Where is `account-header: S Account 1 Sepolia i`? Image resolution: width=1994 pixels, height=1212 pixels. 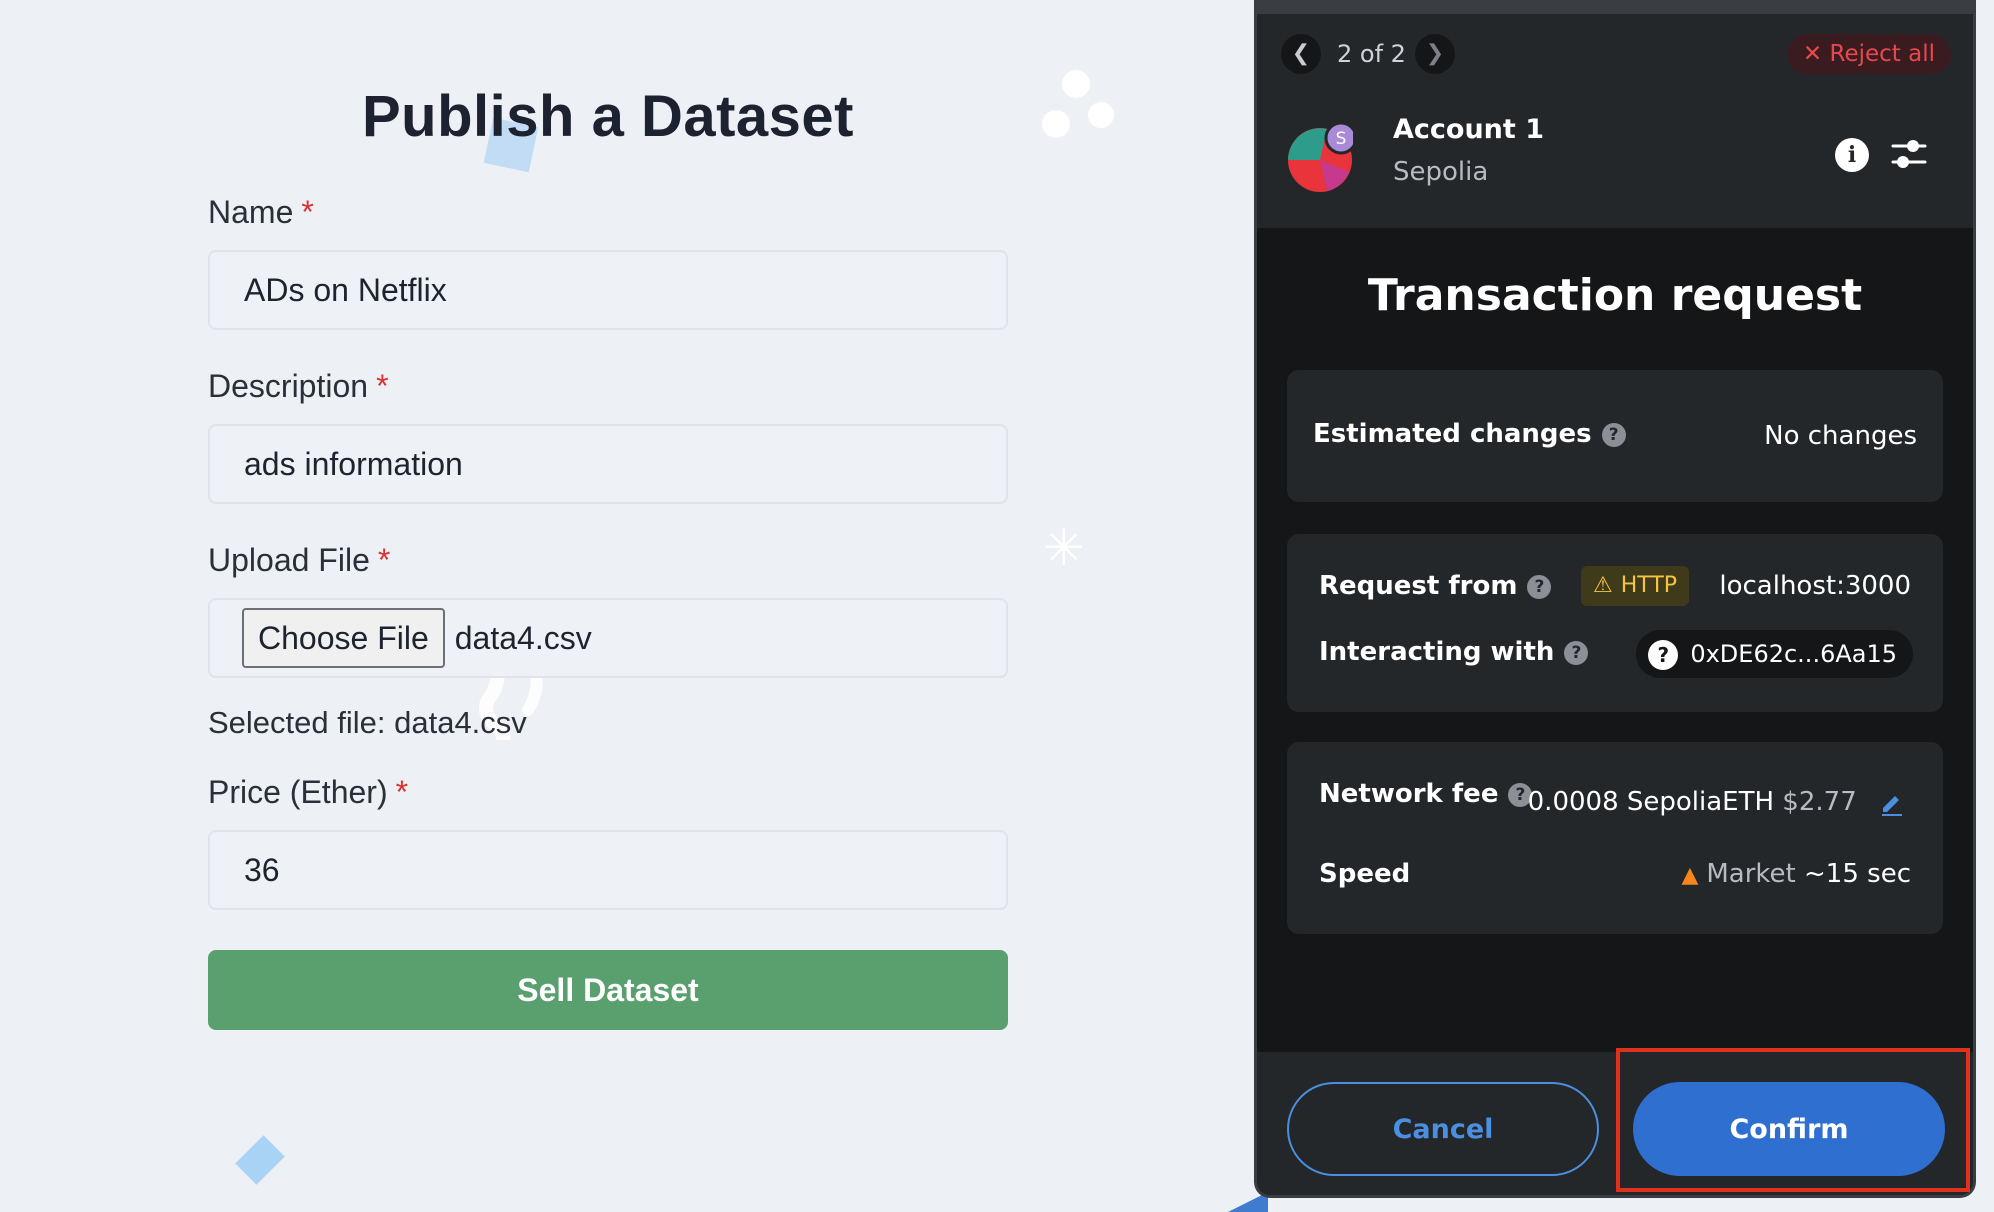
account-header: S Account 1 Sepolia i is located at coordinates (1615, 160).